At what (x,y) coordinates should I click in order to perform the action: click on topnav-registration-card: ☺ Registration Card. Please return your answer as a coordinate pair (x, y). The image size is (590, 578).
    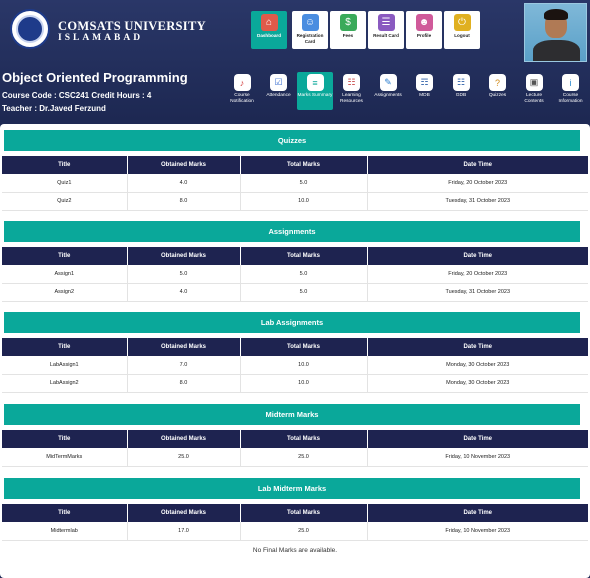
    Looking at the image, I should click on (310, 30).